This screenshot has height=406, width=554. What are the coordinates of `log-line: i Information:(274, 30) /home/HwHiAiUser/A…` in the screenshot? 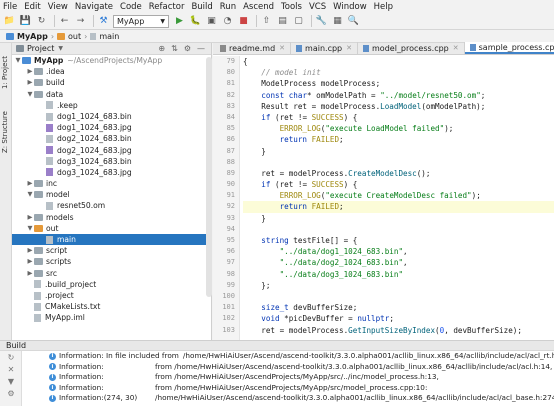 It's located at (288, 398).